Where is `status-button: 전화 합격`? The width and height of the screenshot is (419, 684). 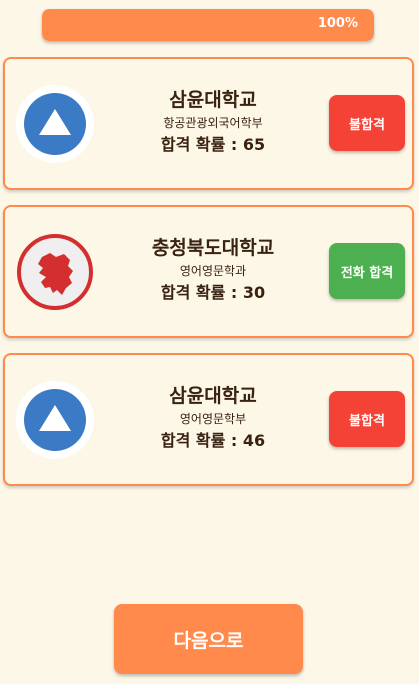 status-button: 전화 합격 is located at coordinates (367, 271).